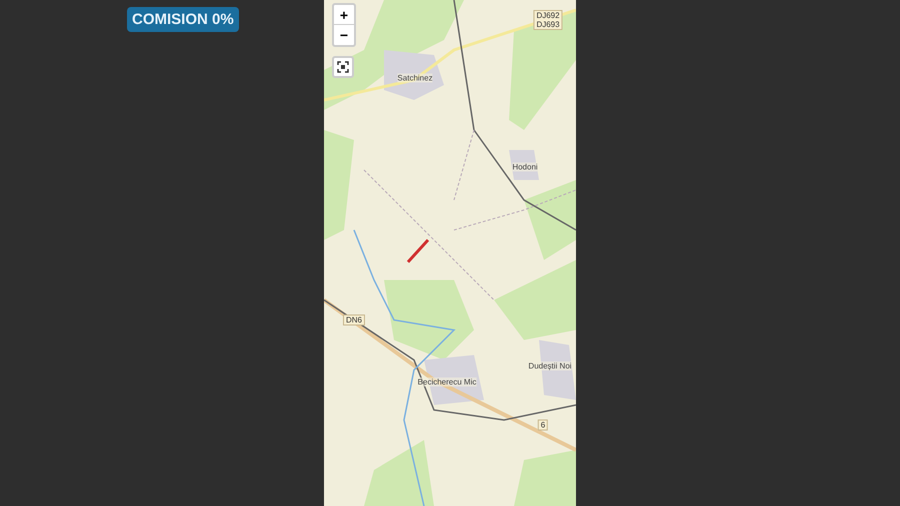 This screenshot has height=506, width=900. What do you see at coordinates (183, 19) in the screenshot?
I see `commission-badge: COMISION 0%` at bounding box center [183, 19].